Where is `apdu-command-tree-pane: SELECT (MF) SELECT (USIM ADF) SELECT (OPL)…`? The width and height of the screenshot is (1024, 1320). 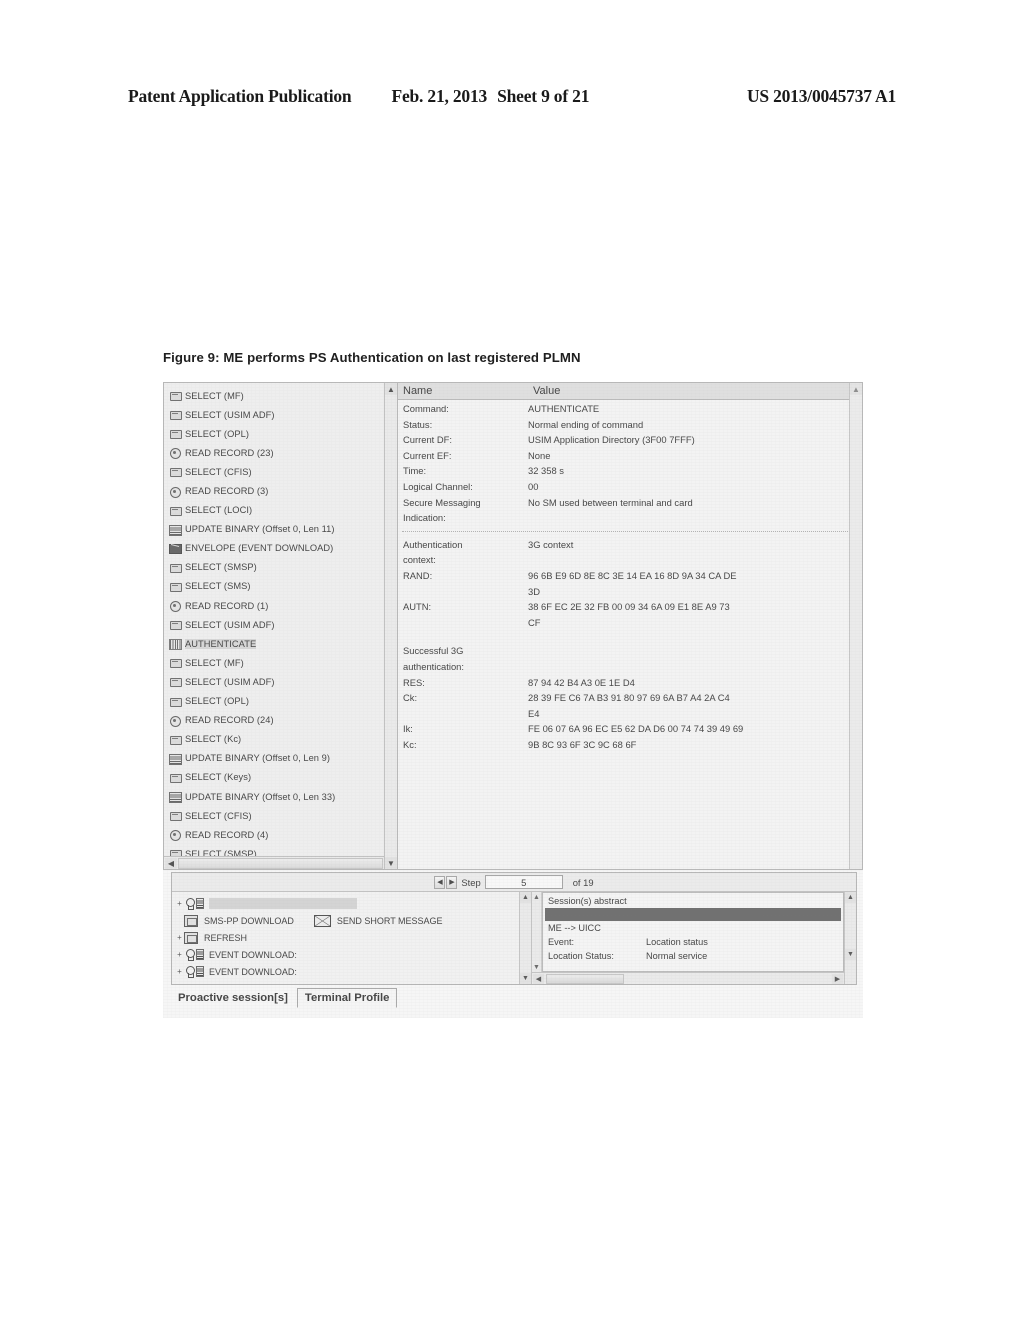
apdu-command-tree-pane: SELECT (MF) SELECT (USIM ADF) SELECT (OPL)… is located at coordinates (281, 626).